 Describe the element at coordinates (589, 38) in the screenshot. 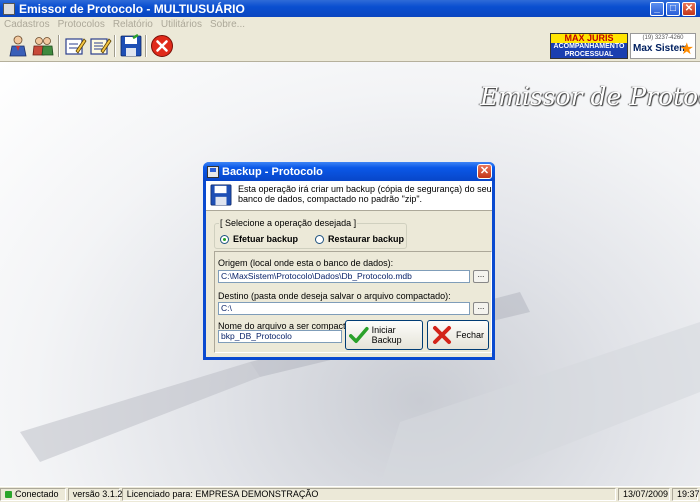

I see `maxjuris-title: MAX JURIS` at that location.